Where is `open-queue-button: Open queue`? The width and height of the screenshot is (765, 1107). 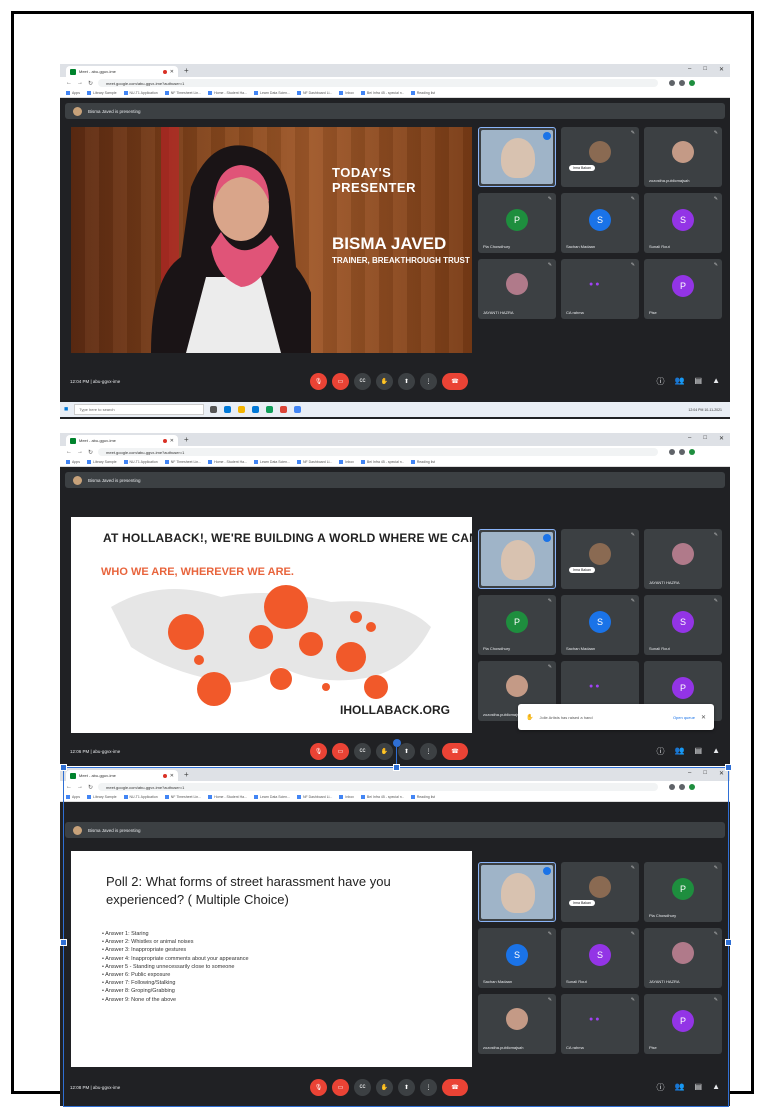
open-queue-button: Open queue is located at coordinates (684, 717).